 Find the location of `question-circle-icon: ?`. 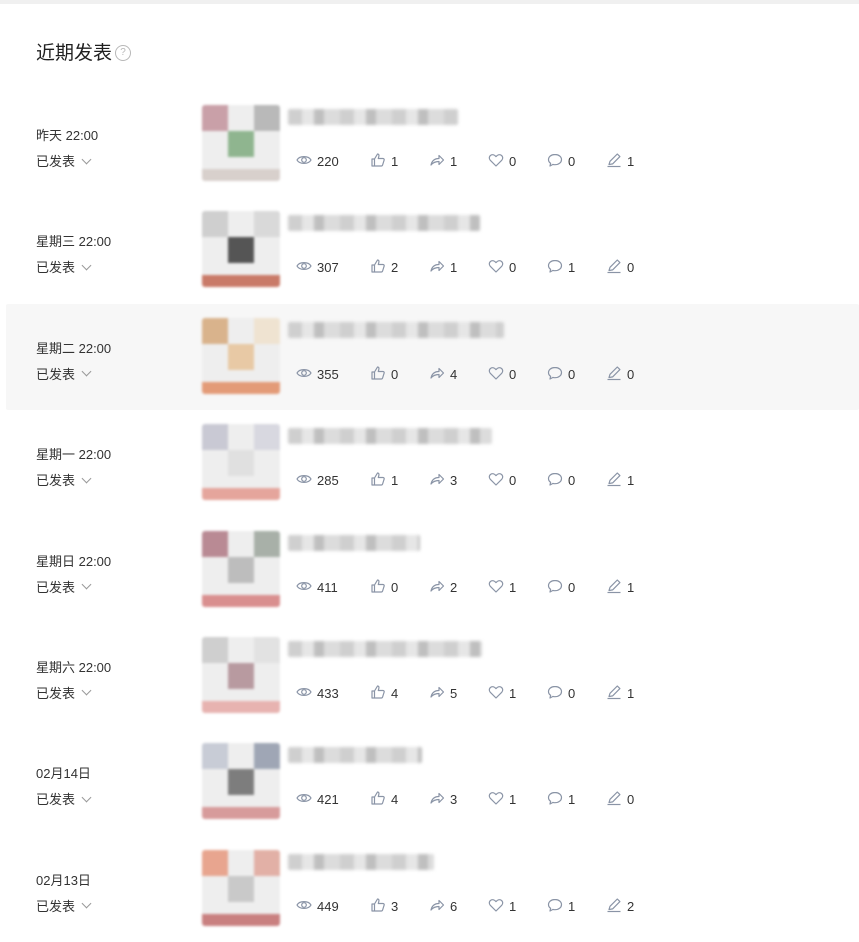

question-circle-icon: ? is located at coordinates (123, 52).